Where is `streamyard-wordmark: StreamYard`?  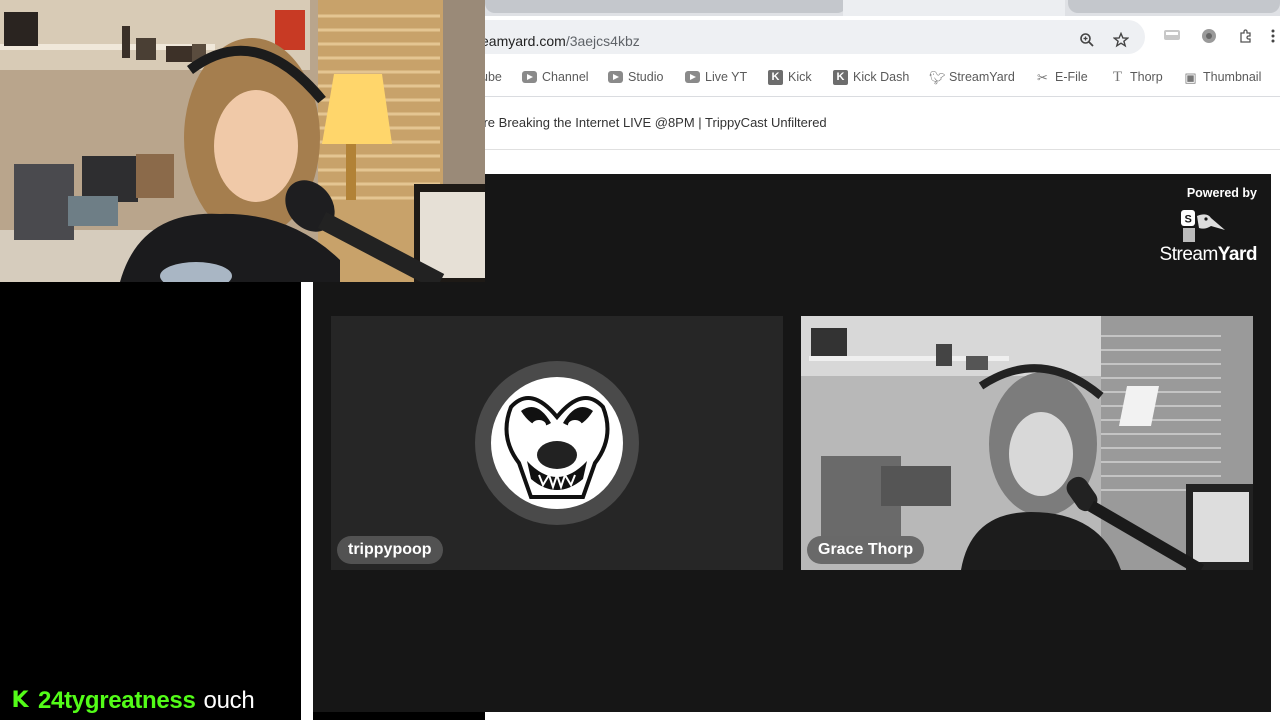 streamyard-wordmark: StreamYard is located at coordinates (1208, 255).